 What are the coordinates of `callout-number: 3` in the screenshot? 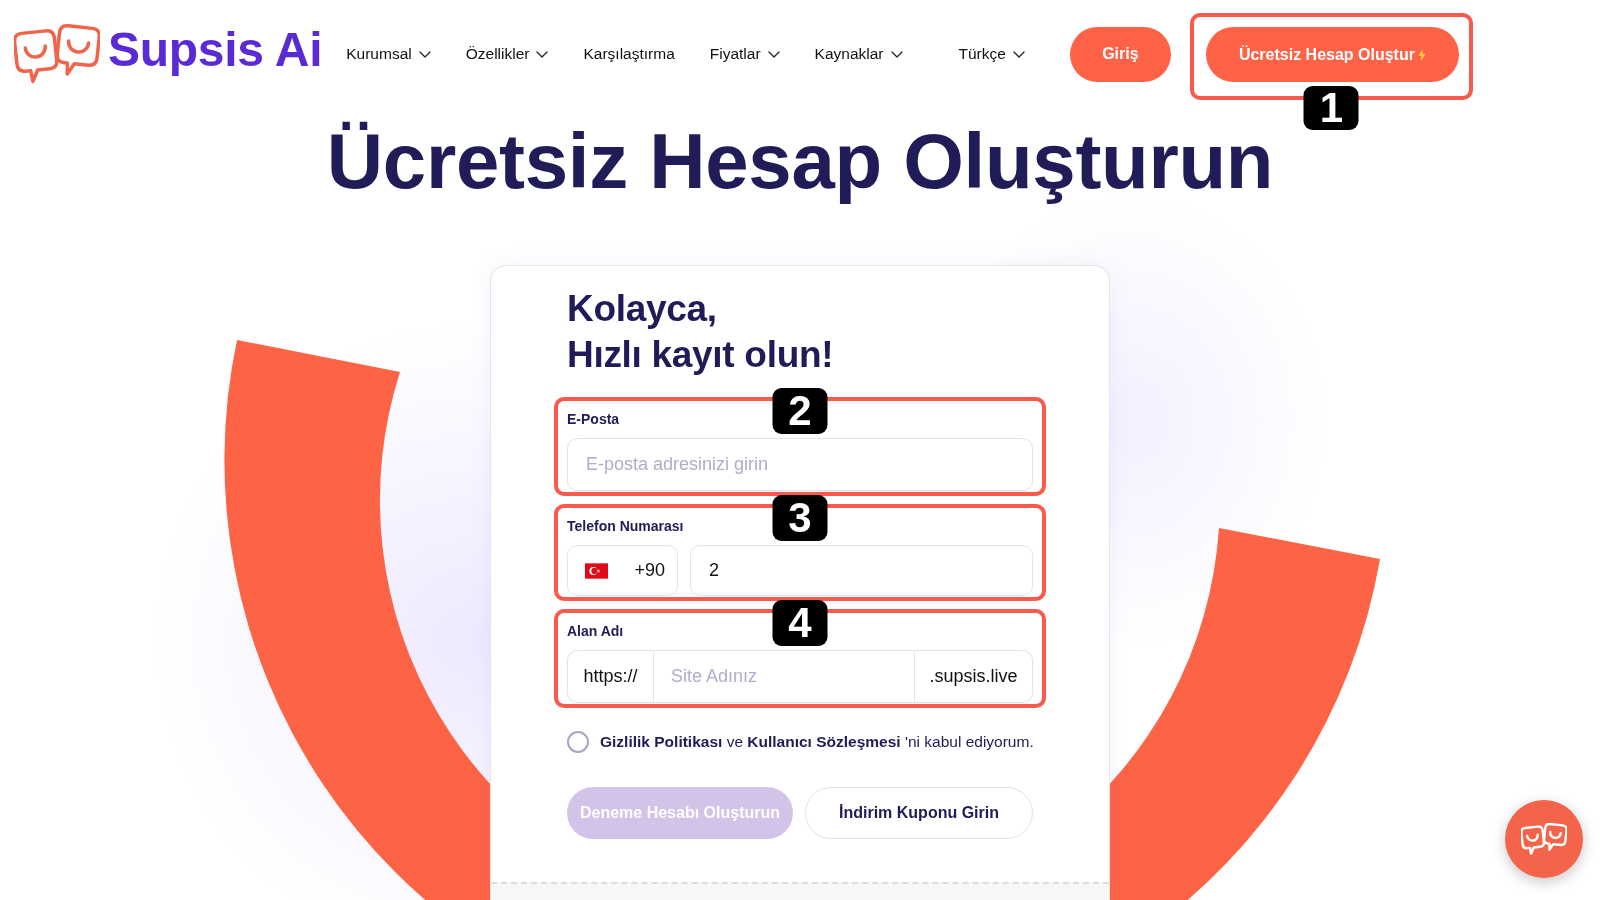 It's located at (800, 518).